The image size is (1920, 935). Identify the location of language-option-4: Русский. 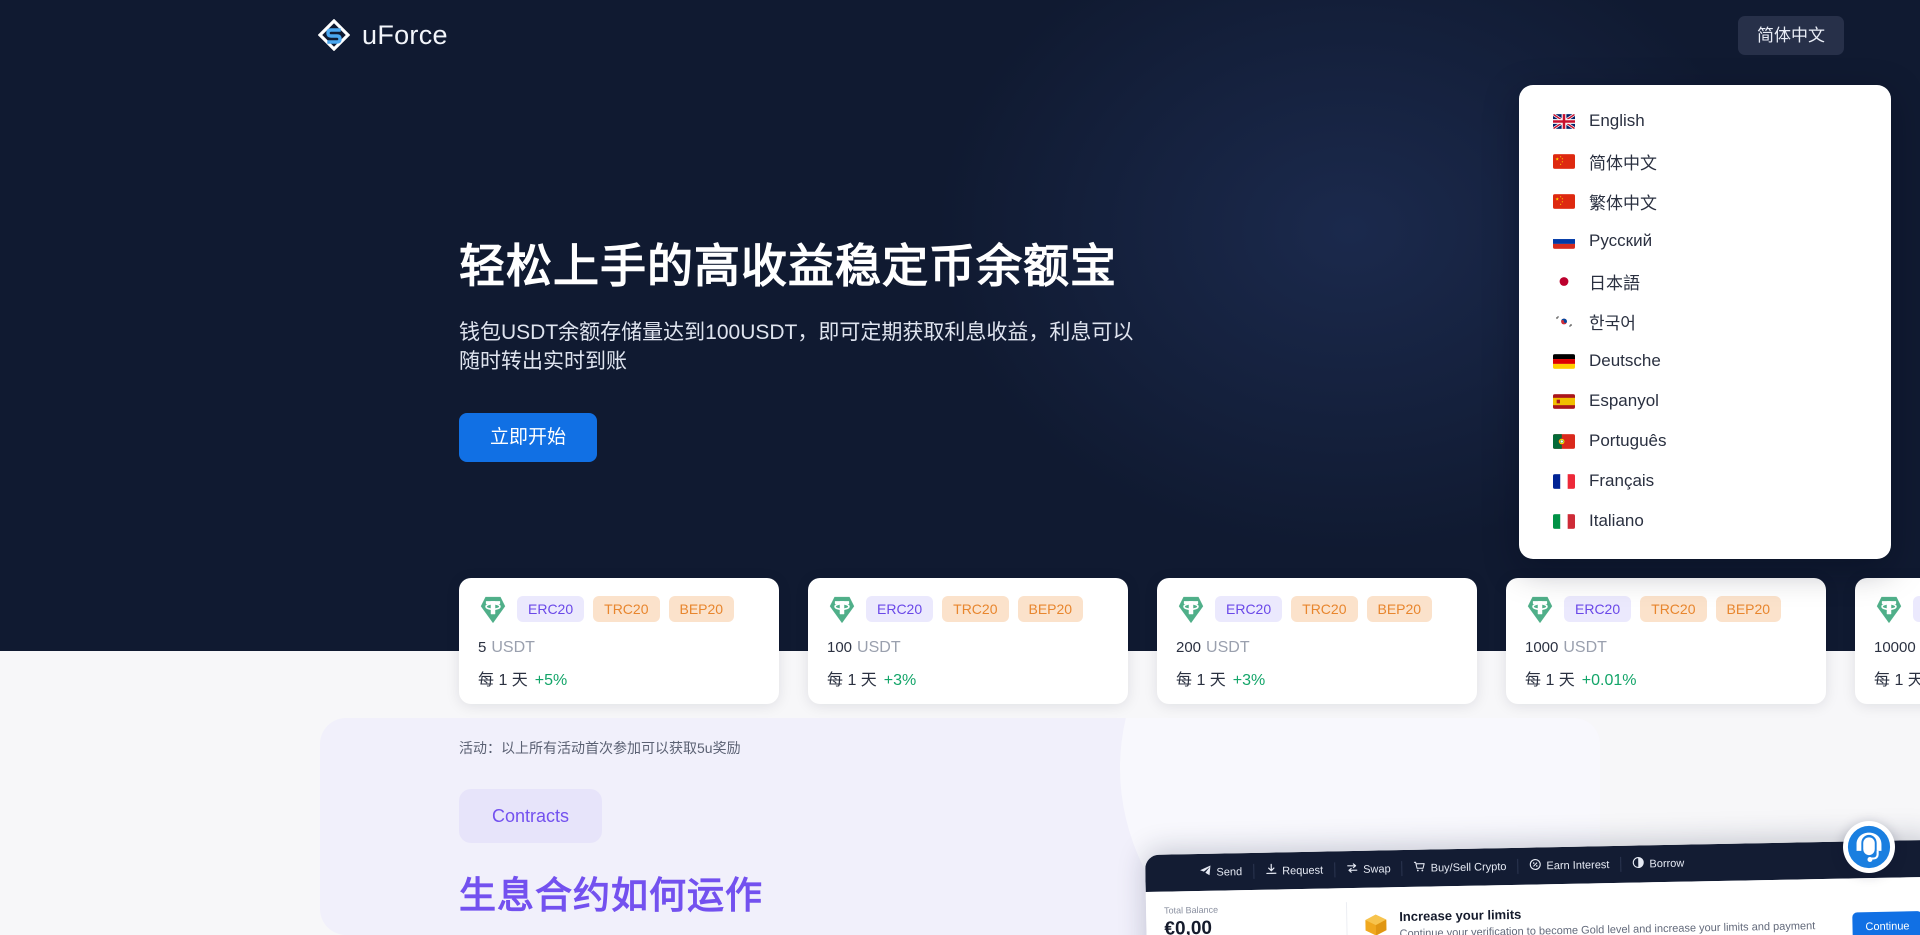
(1705, 241).